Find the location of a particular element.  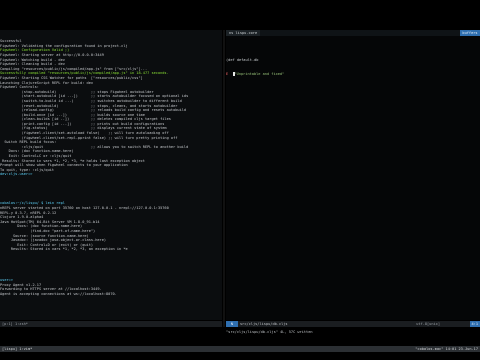

terminal-line: dev:cljs.user=> is located at coordinates (16, 174).